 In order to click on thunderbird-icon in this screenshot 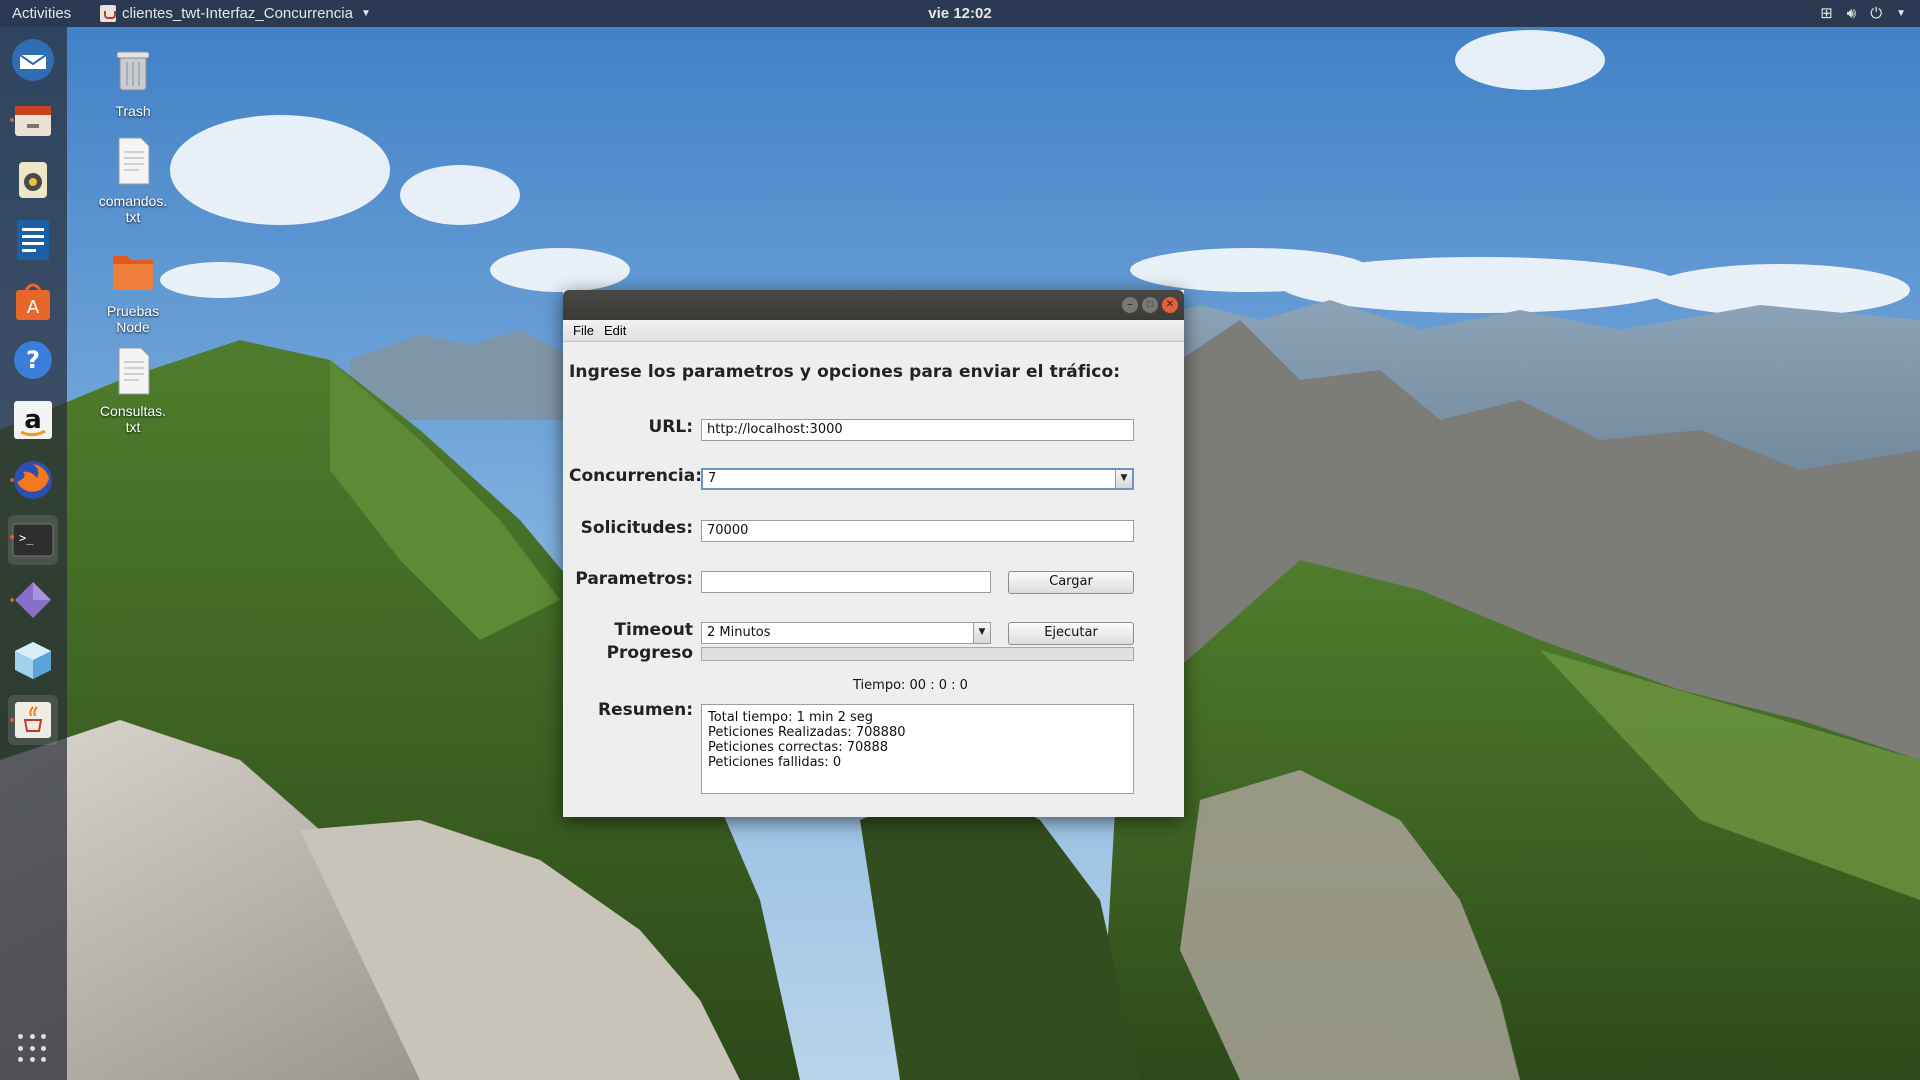, I will do `click(33, 60)`.